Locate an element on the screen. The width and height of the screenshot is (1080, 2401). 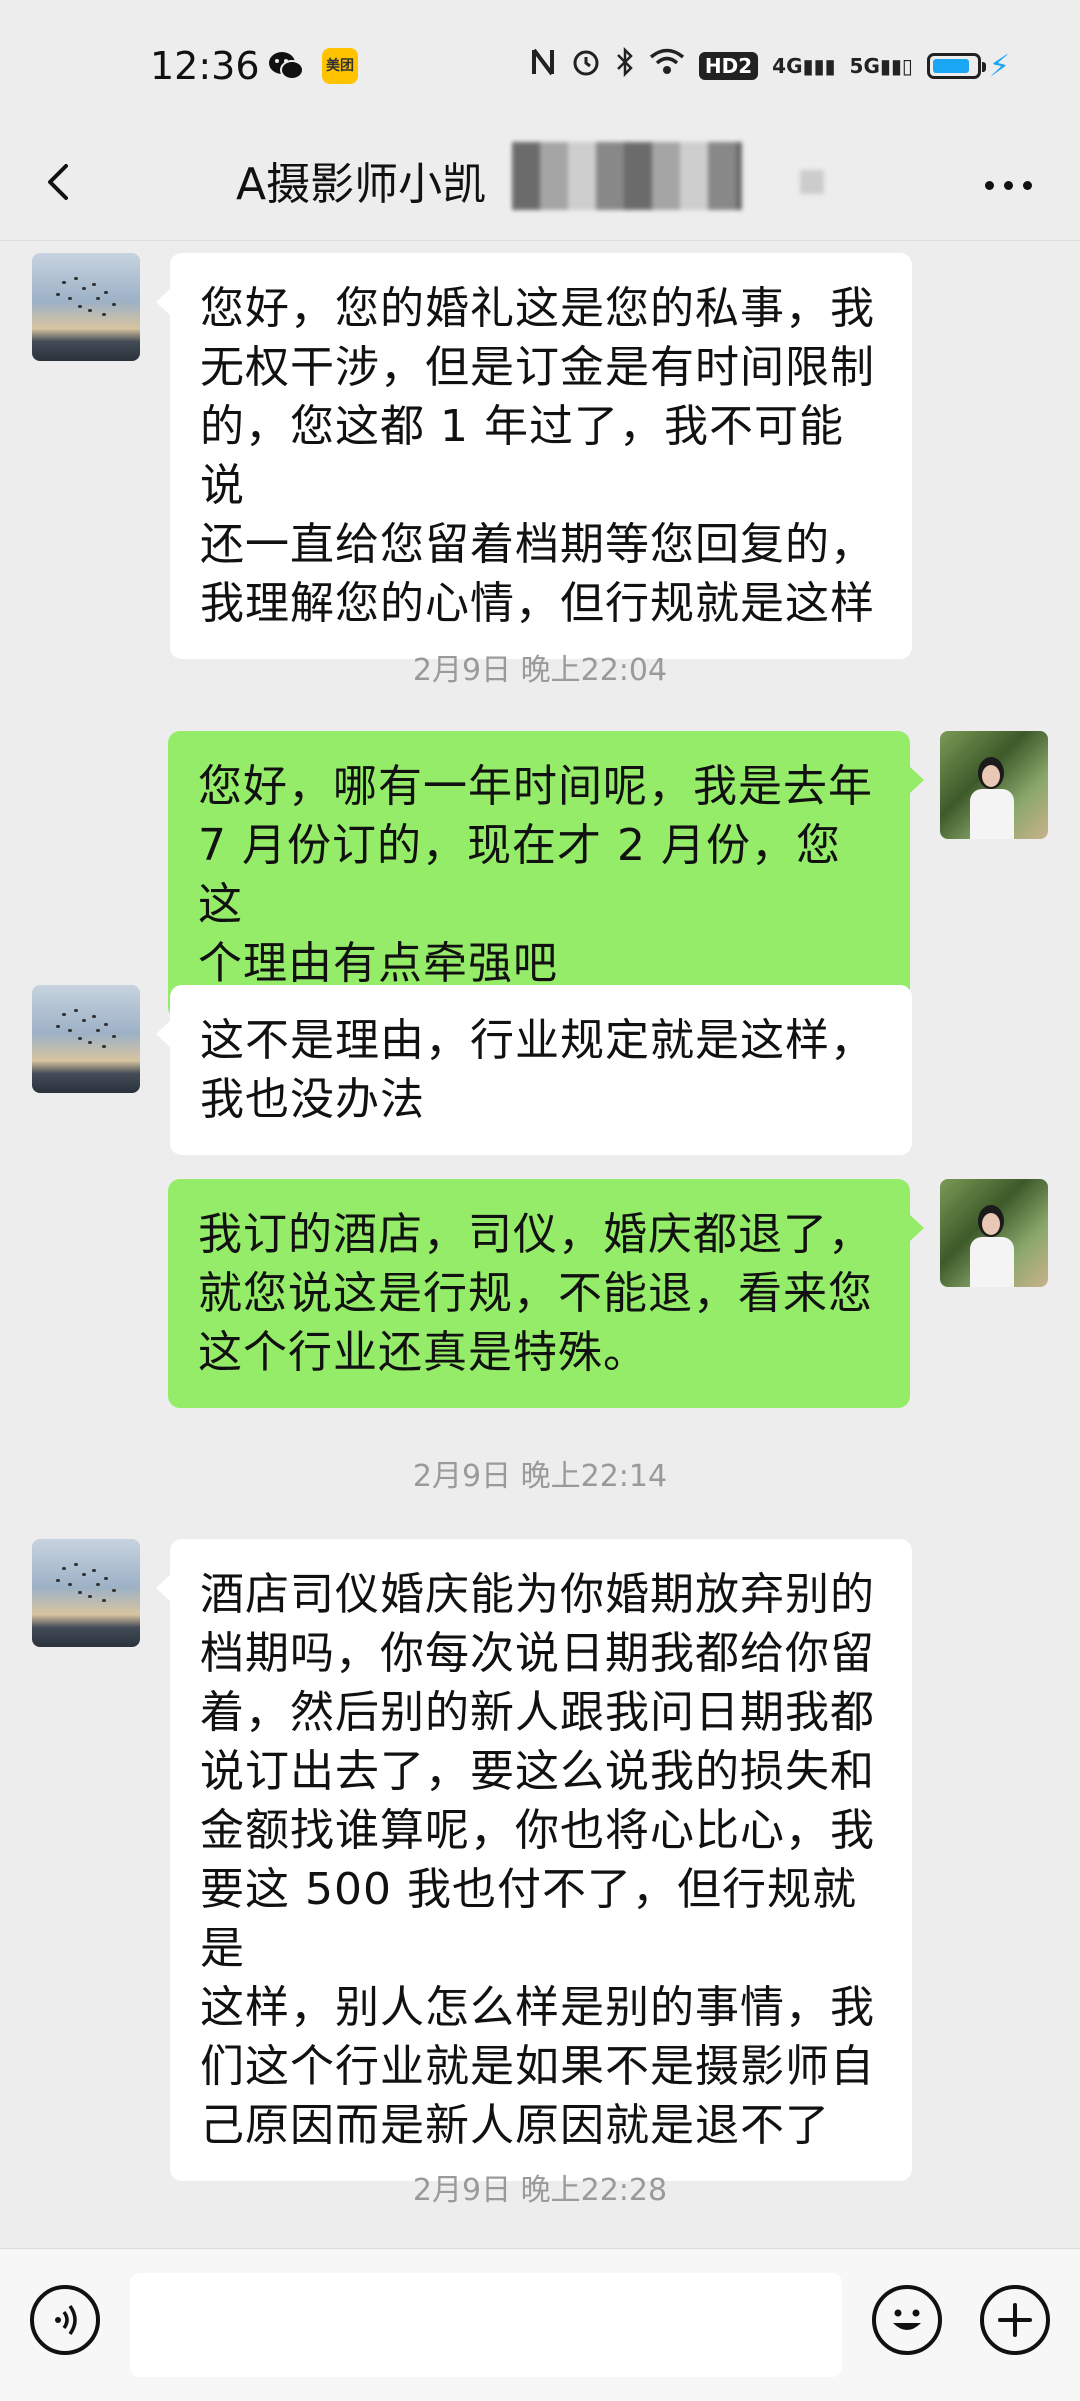
emoji-button is located at coordinates (907, 2320).